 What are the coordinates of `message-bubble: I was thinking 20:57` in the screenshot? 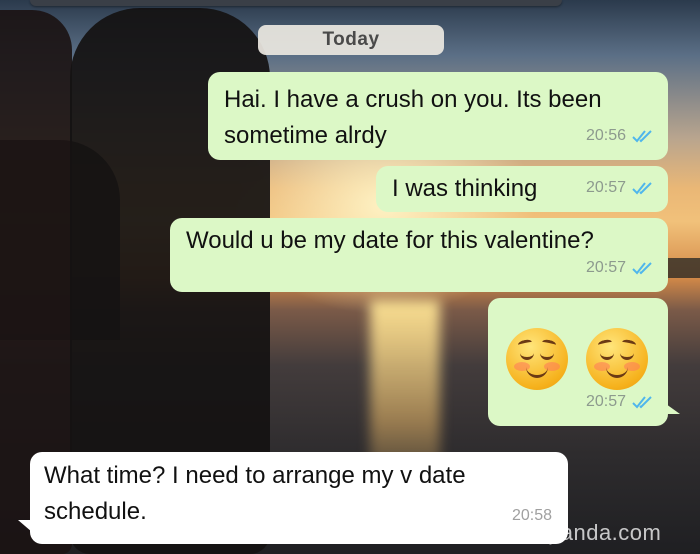 It's located at (522, 189).